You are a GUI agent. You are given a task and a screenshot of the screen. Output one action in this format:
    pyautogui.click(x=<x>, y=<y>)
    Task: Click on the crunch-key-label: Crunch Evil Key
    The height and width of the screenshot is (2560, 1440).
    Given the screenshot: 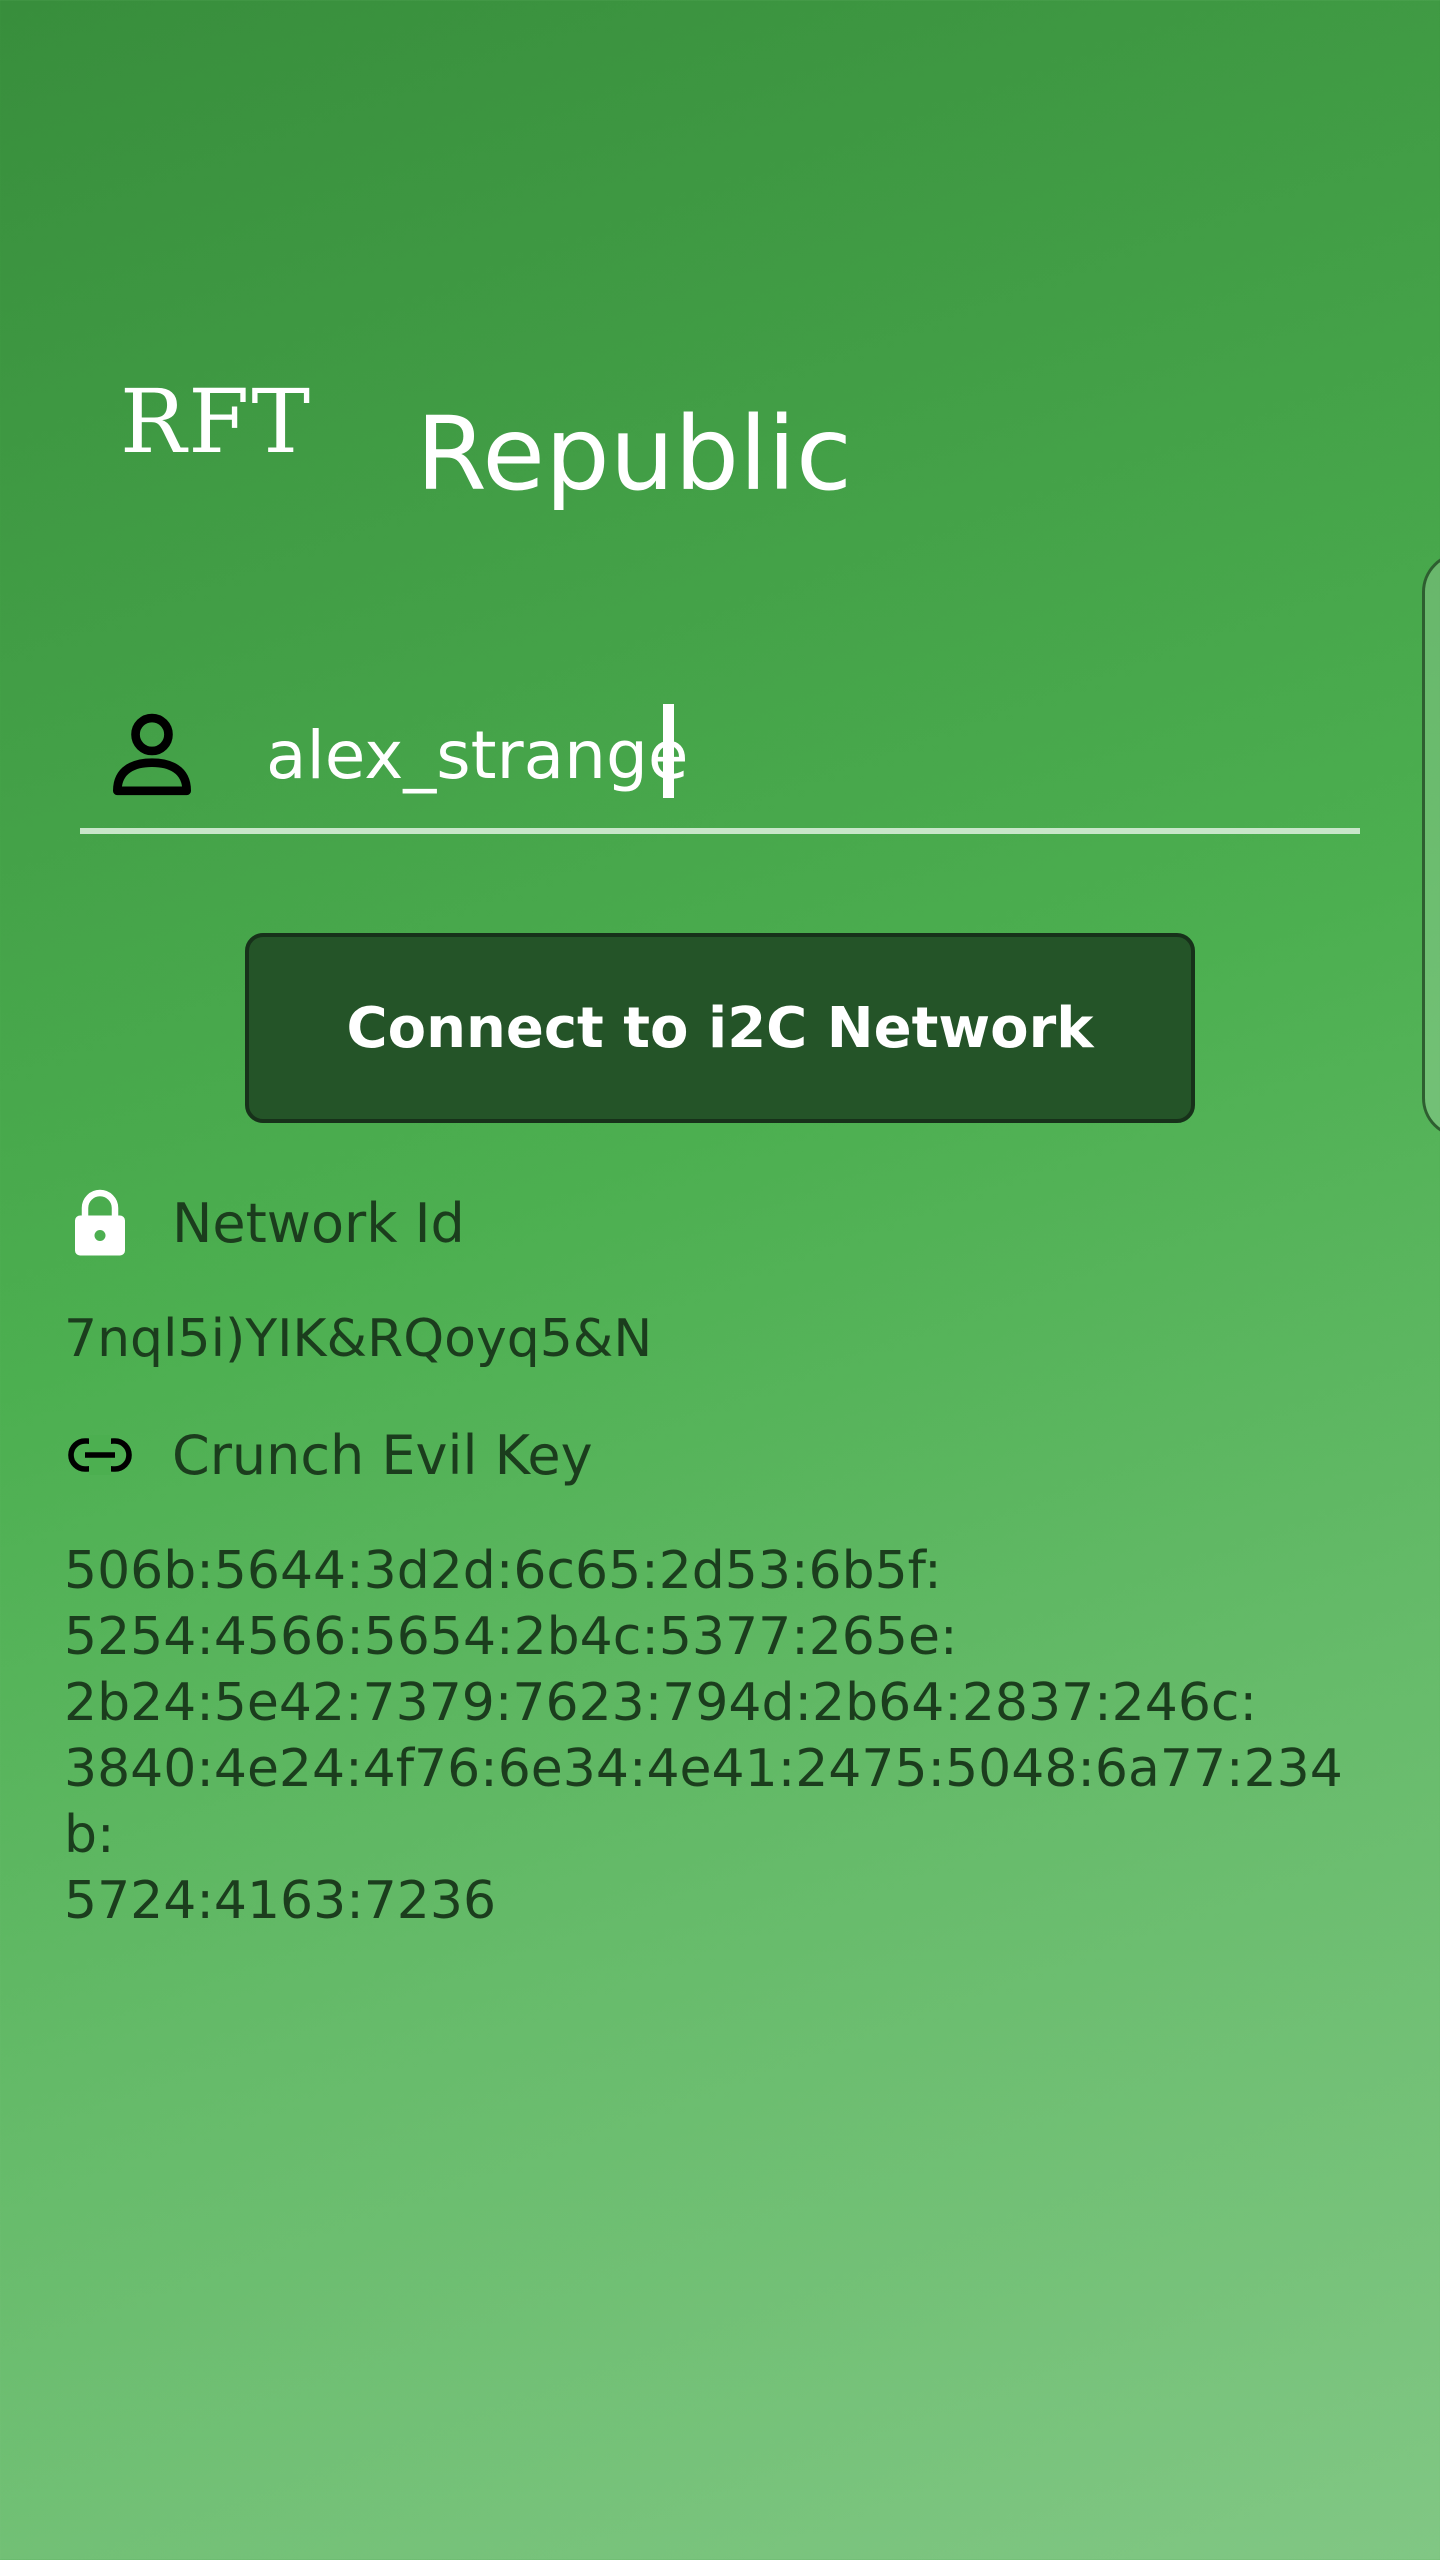 What is the action you would take?
    pyautogui.click(x=382, y=1455)
    